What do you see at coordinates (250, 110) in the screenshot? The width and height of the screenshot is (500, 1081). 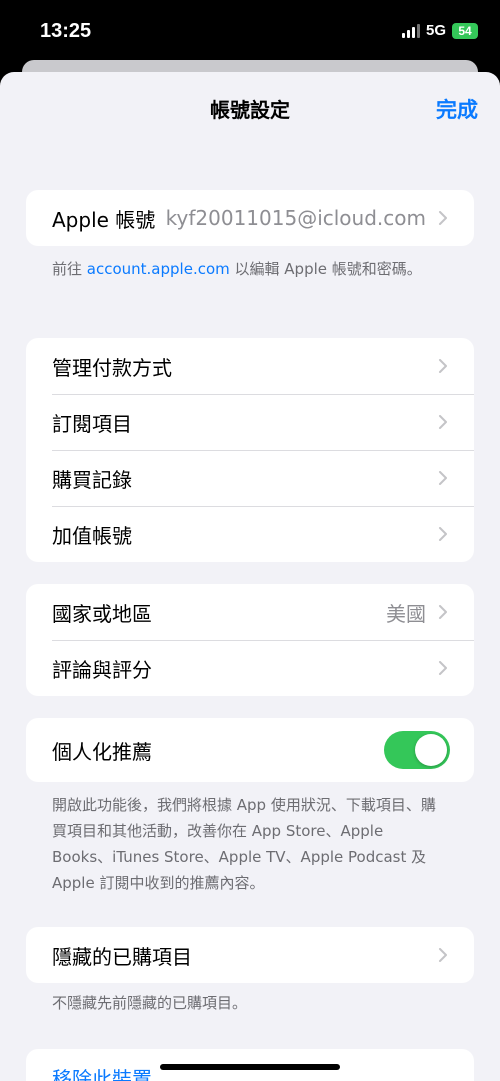 I see `page-title: 帳號設定` at bounding box center [250, 110].